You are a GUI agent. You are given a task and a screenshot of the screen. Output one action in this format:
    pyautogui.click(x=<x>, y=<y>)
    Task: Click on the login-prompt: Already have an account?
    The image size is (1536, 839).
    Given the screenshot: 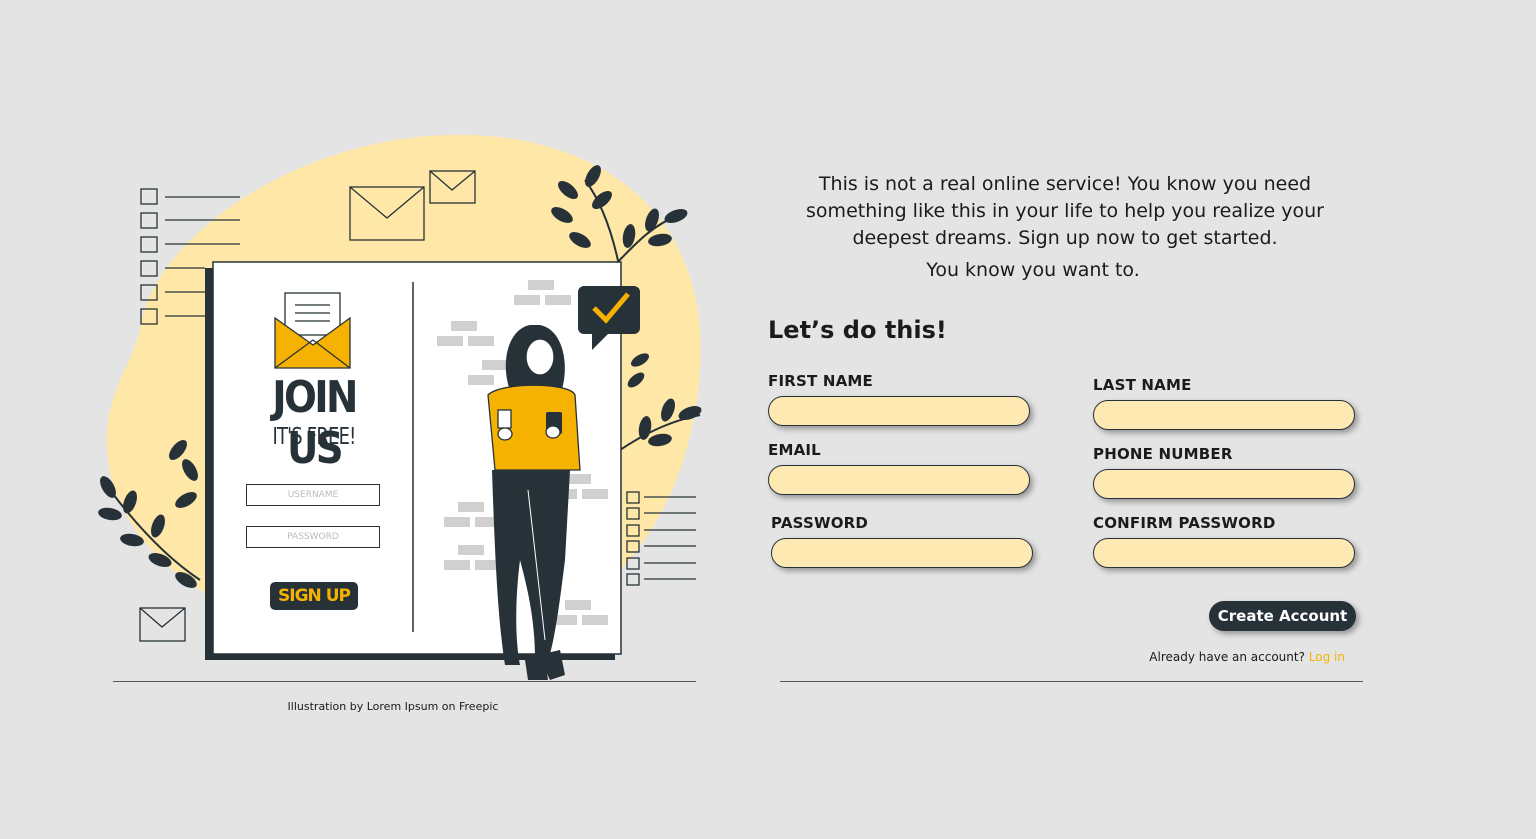 What is the action you would take?
    pyautogui.click(x=1227, y=657)
    